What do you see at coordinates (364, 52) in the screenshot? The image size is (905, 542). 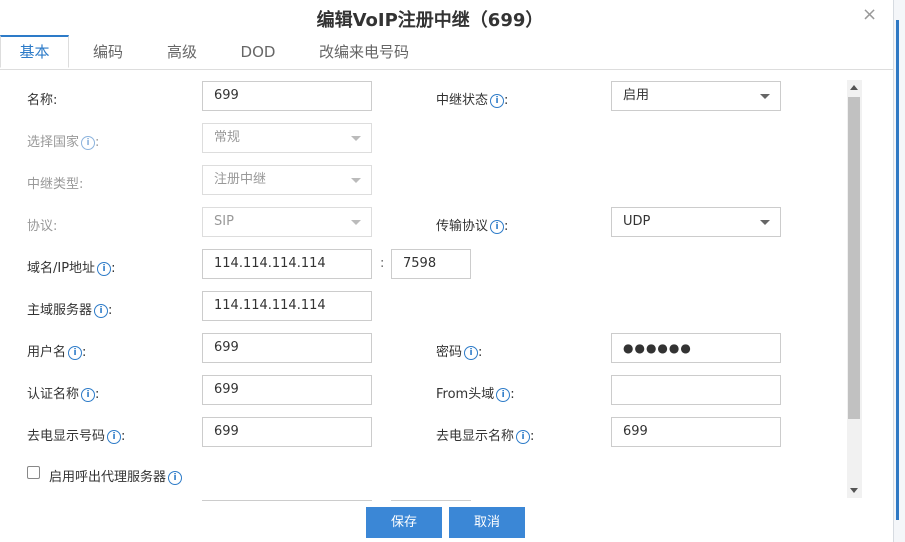 I see `tab-caller-id-rewrite: 改编来电号码` at bounding box center [364, 52].